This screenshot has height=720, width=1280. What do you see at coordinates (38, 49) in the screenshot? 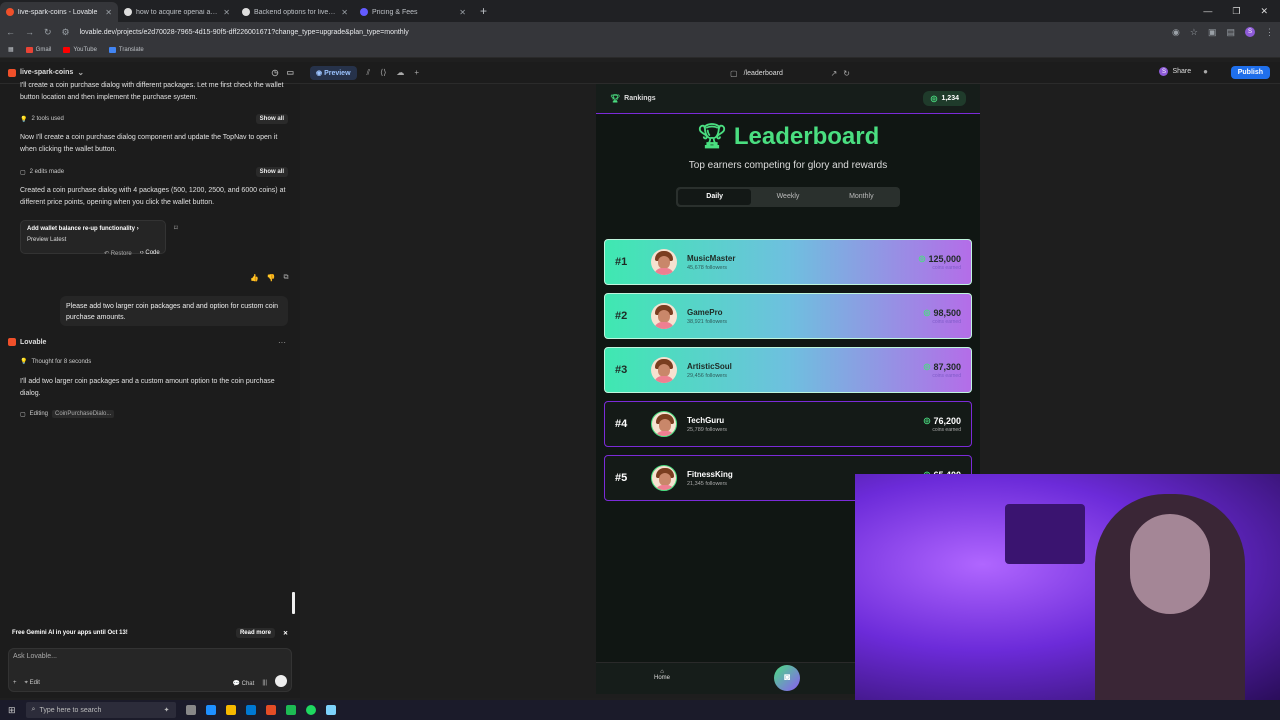
I see `bookmark-gmail: Gmail` at bounding box center [38, 49].